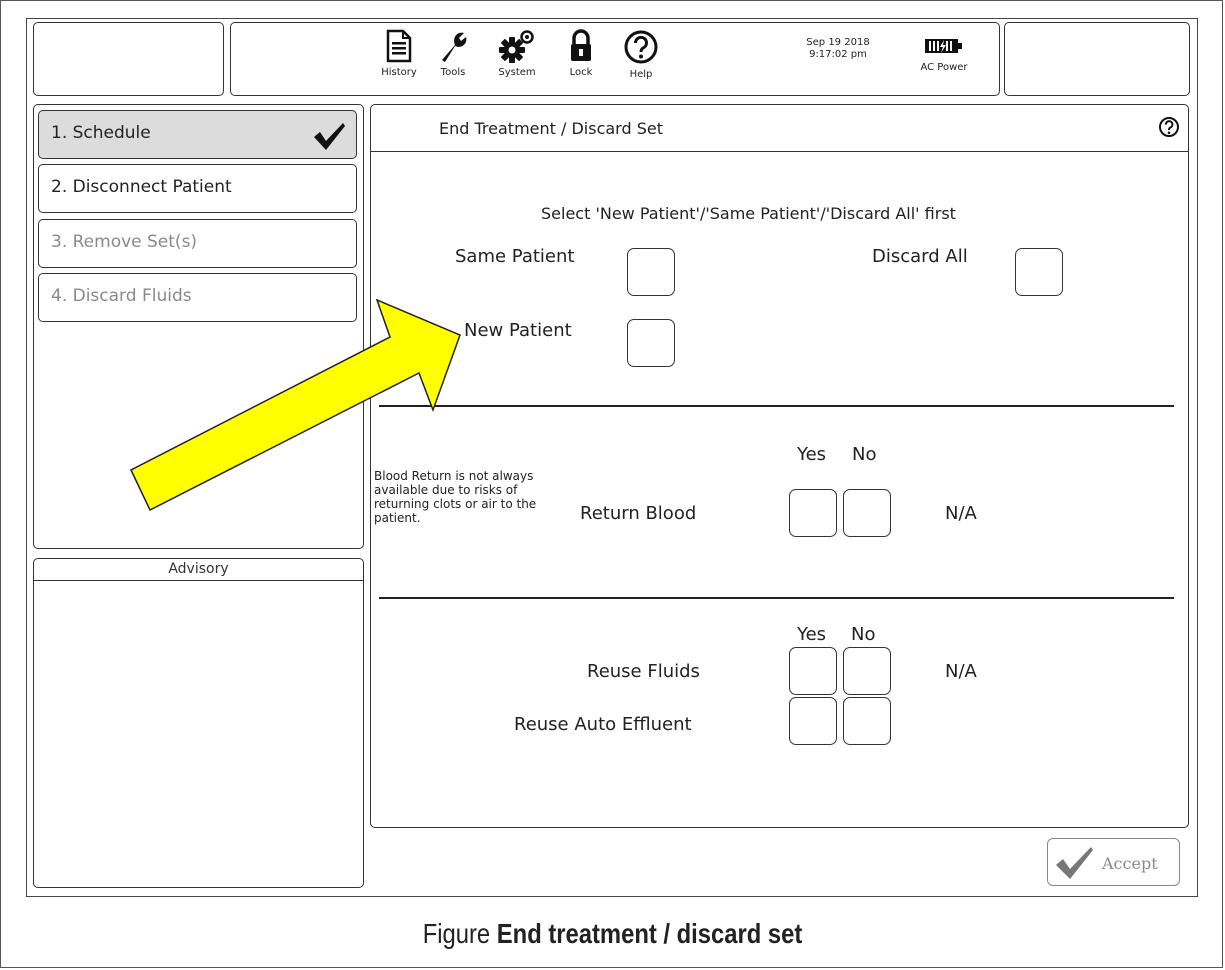  What do you see at coordinates (943, 46) in the screenshot?
I see `battery-plug-icon` at bounding box center [943, 46].